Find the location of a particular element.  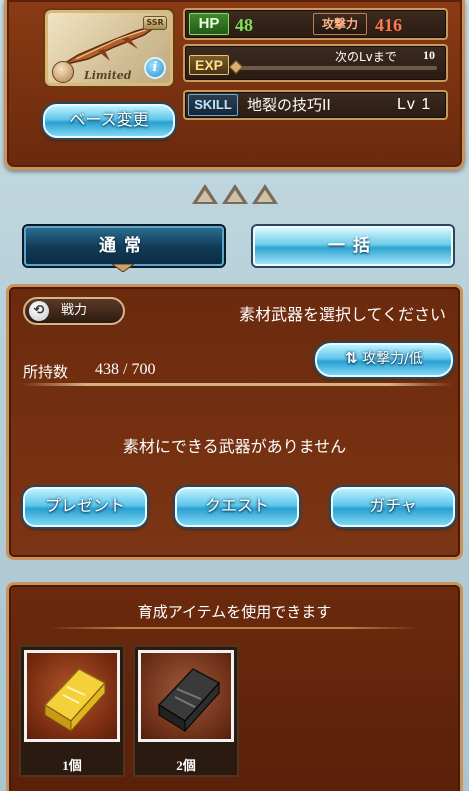

exp-knob-icon is located at coordinates (236, 67).